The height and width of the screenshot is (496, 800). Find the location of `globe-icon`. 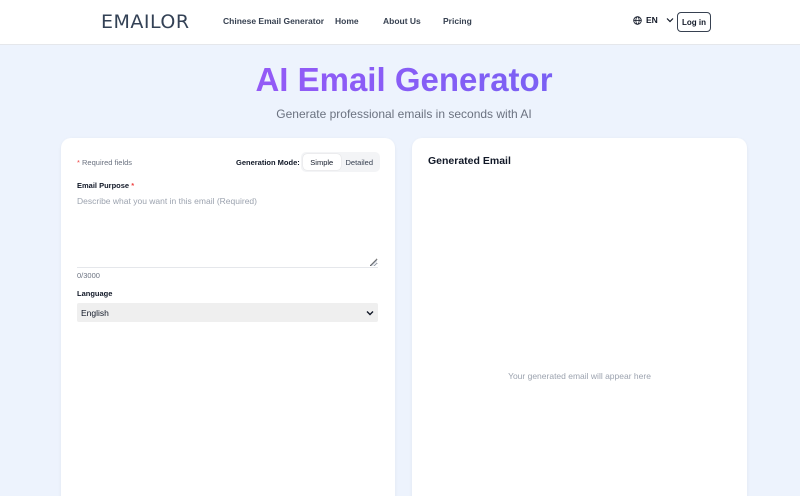

globe-icon is located at coordinates (637, 20).